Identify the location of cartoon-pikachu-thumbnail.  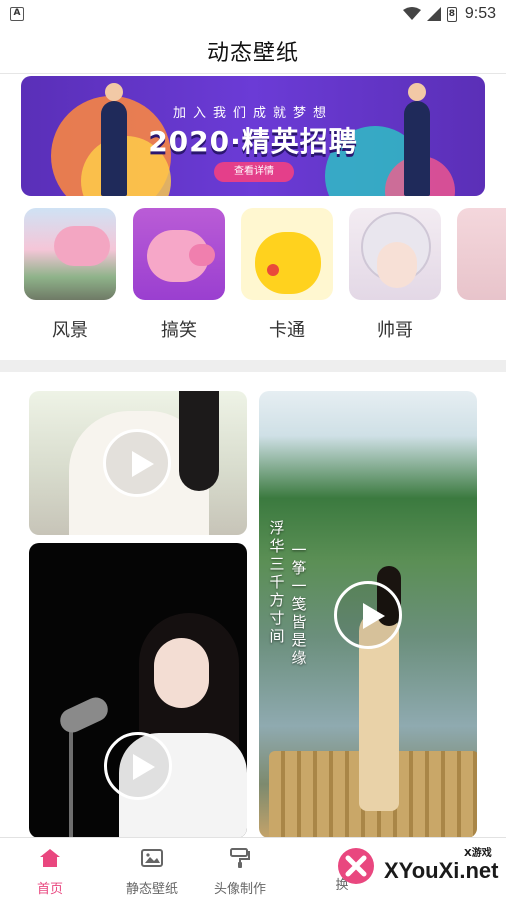
(287, 254).